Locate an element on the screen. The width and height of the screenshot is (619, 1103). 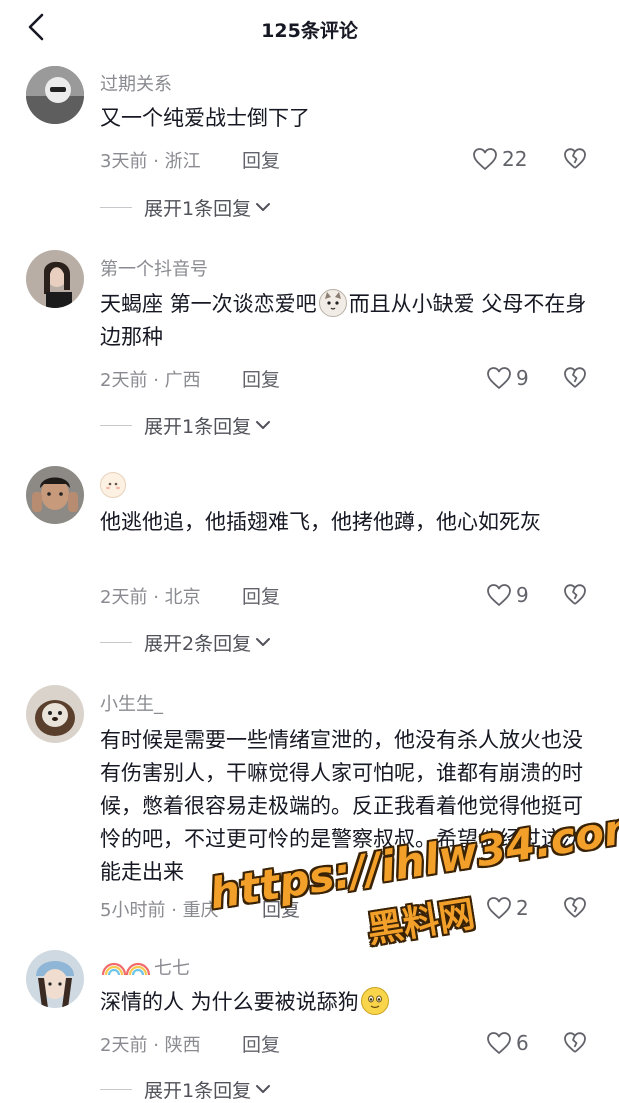
comment-text: 他逃他追，他插翅难飞，他拷他蹲，他心如死灰 is located at coordinates (320, 522).